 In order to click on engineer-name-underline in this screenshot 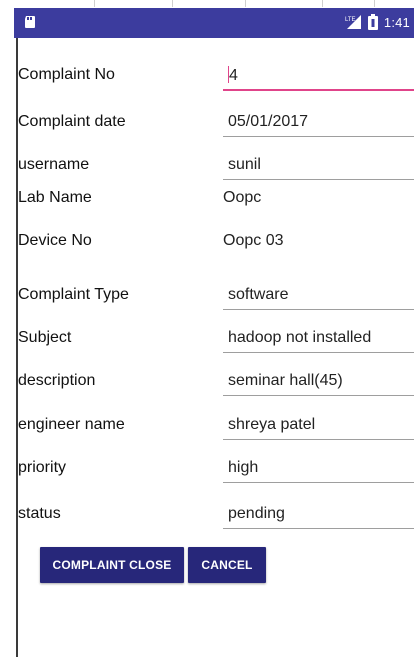, I will do `click(318, 439)`.